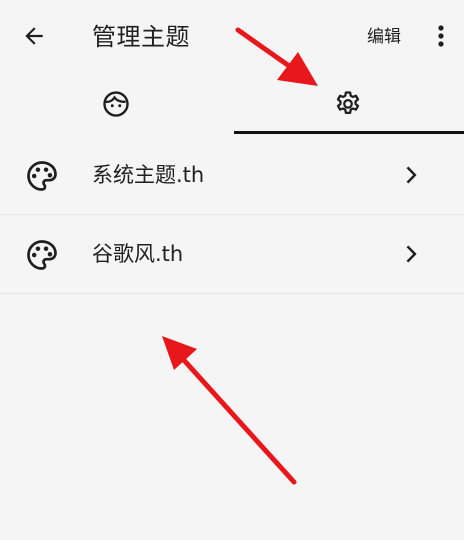  Describe the element at coordinates (148, 175) in the screenshot. I see `theme-item-label: 系统主题.th` at that location.